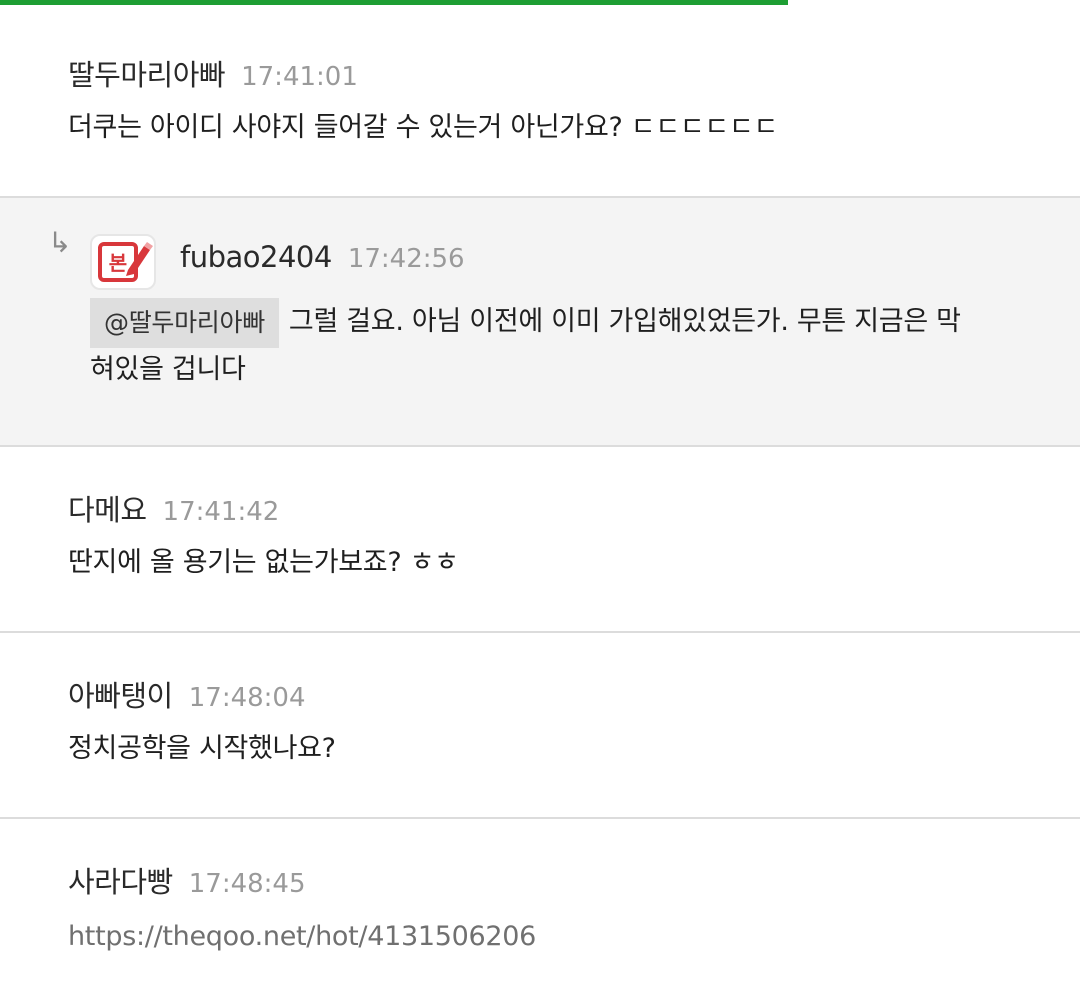 This screenshot has width=1080, height=997. I want to click on comment-time: 17:42:56, so click(406, 259).